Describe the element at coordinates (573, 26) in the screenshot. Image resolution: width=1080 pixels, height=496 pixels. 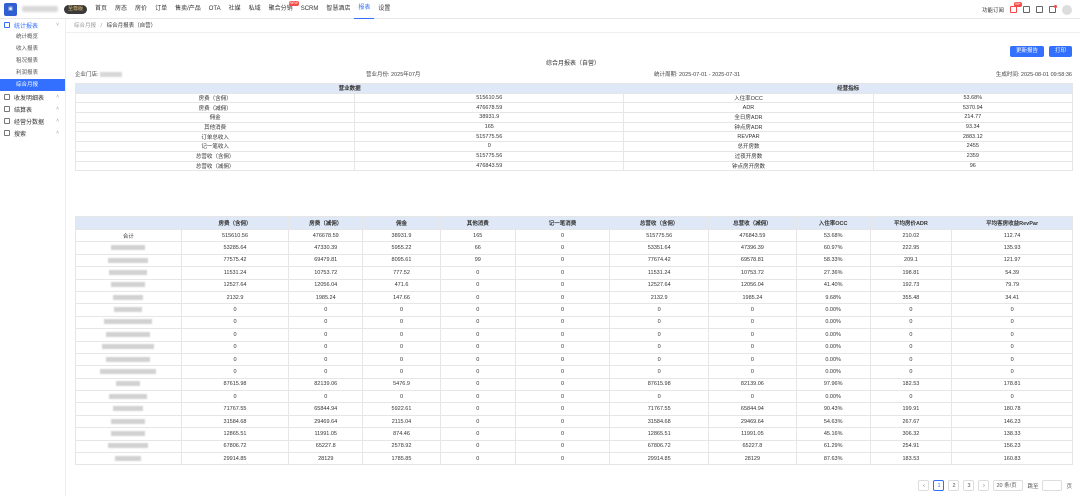
I see `breadcrumb: 综合月报 / 综合月报表（自营）` at that location.